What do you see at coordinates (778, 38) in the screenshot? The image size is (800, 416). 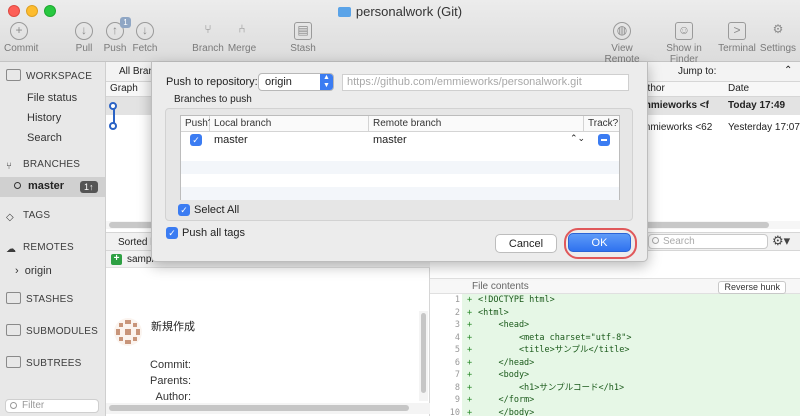 I see `settings-button: ⚙ Settings` at bounding box center [778, 38].